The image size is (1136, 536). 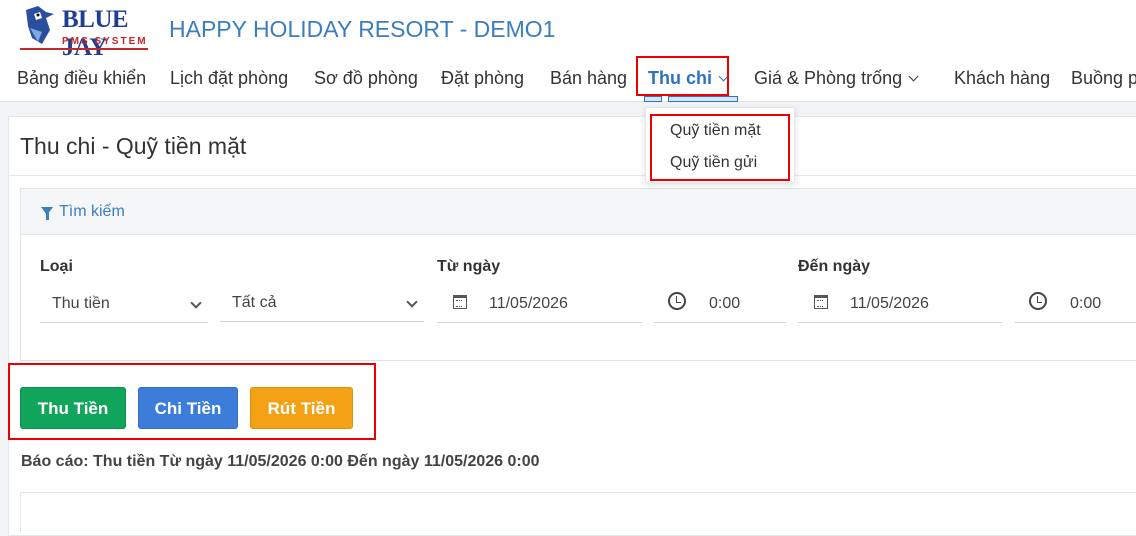 I want to click on from-date-label: Từ ngày, so click(x=469, y=266).